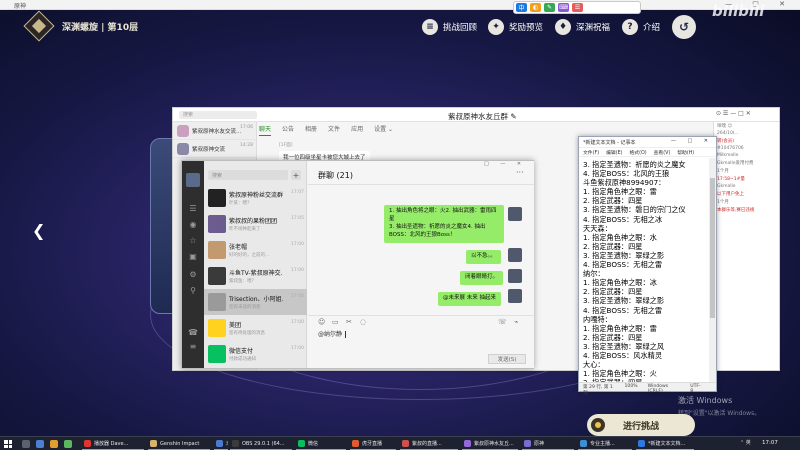 The height and width of the screenshot is (450, 800). I want to click on more-options-icon: ···, so click(520, 172).